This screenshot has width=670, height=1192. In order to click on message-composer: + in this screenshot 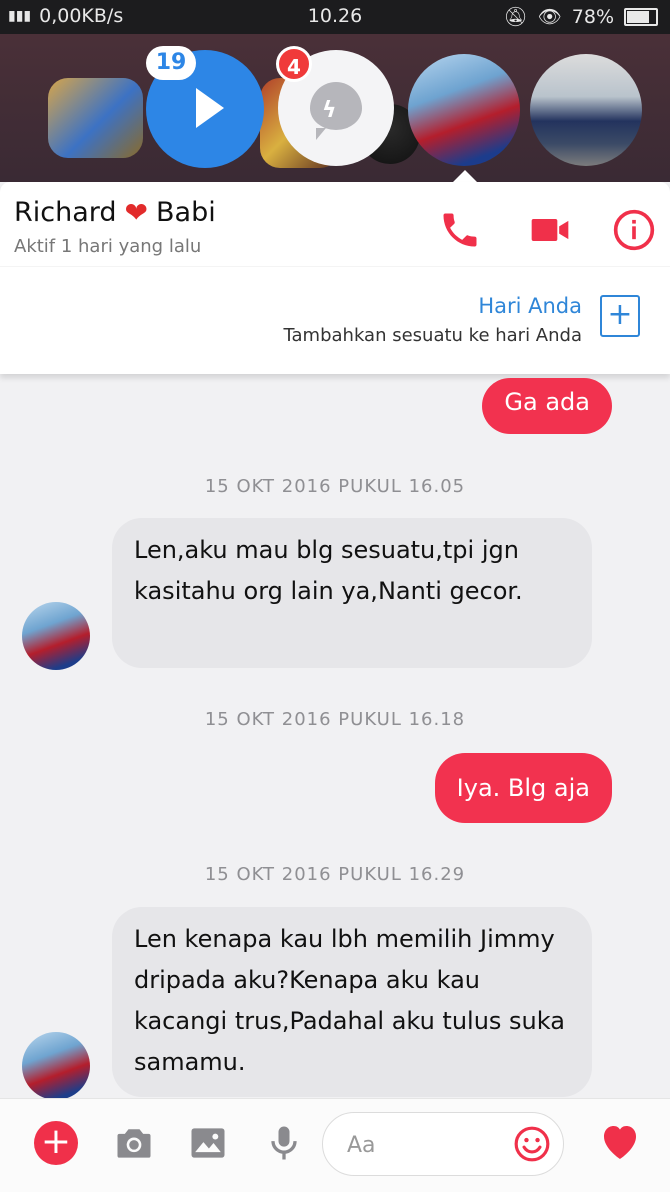, I will do `click(335, 1145)`.